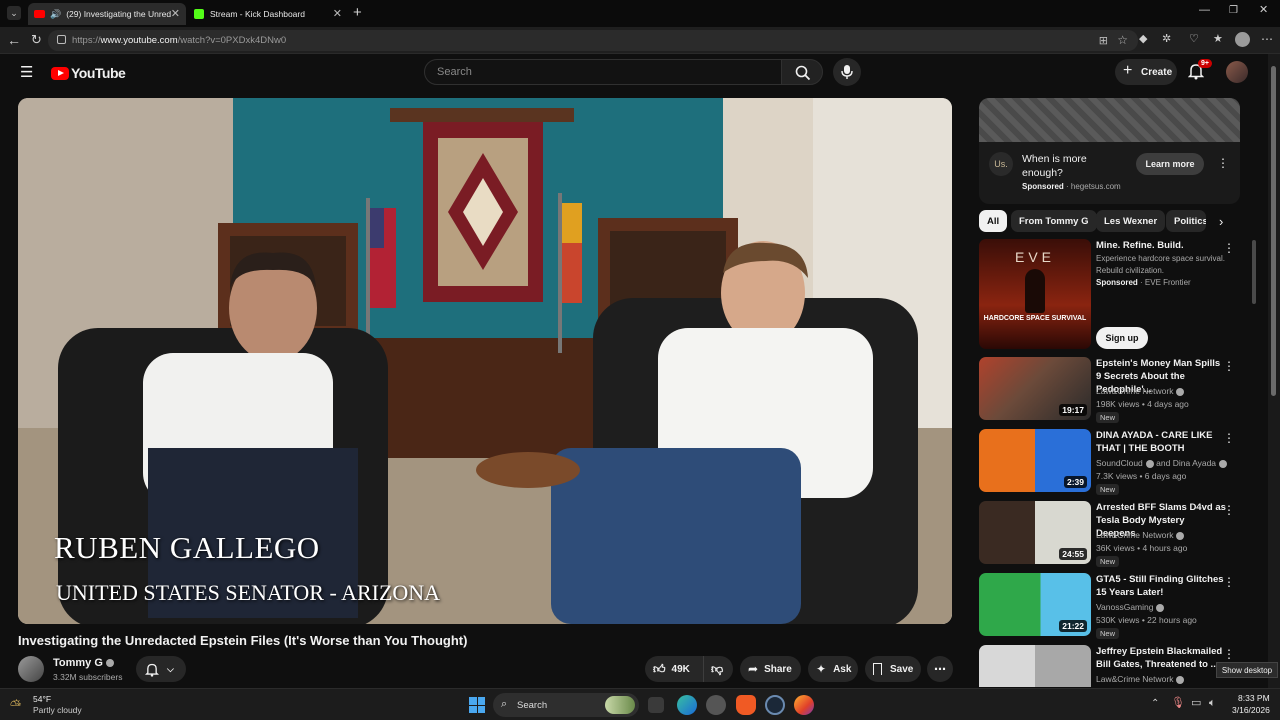 Image resolution: width=1280 pixels, height=720 pixels. Describe the element at coordinates (61, 39) in the screenshot. I see `site-info-icon` at that location.